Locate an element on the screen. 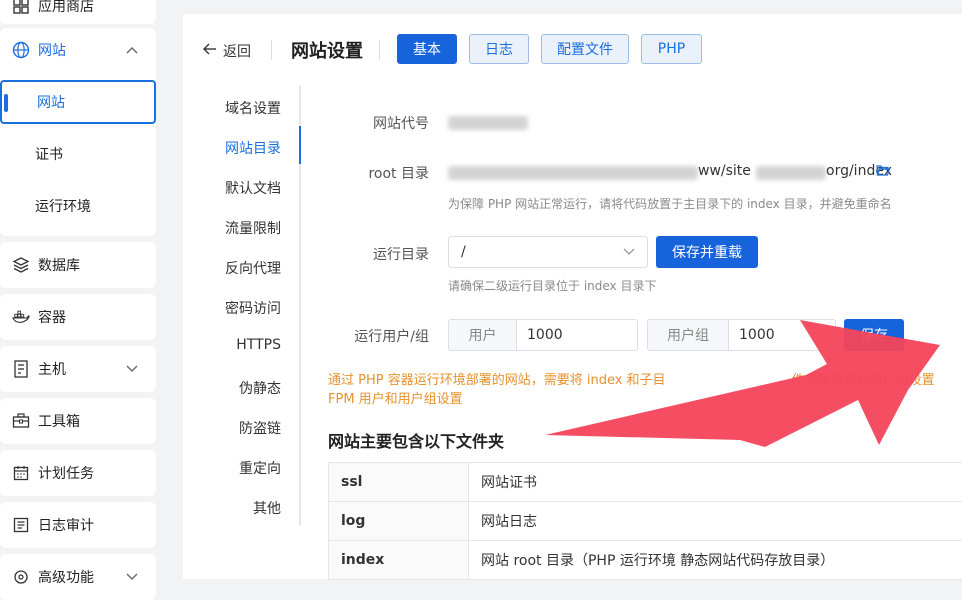 Image resolution: width=962 pixels, height=600 pixels. sidebar-card-audit: 日志审计 is located at coordinates (78, 525).